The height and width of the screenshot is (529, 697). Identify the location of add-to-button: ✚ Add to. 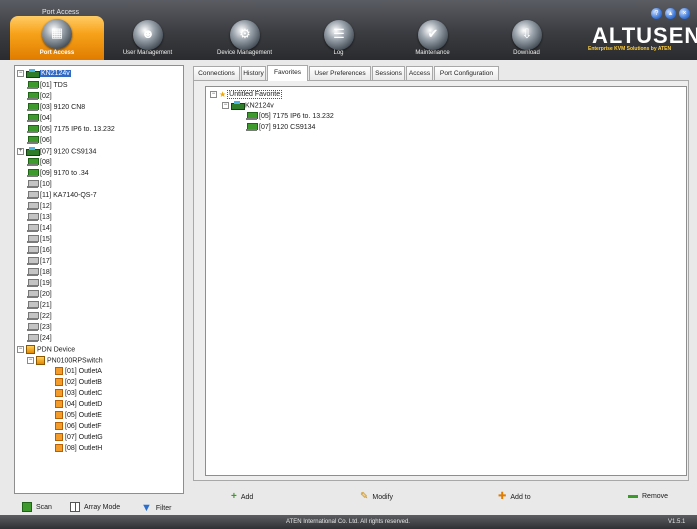
(514, 497).